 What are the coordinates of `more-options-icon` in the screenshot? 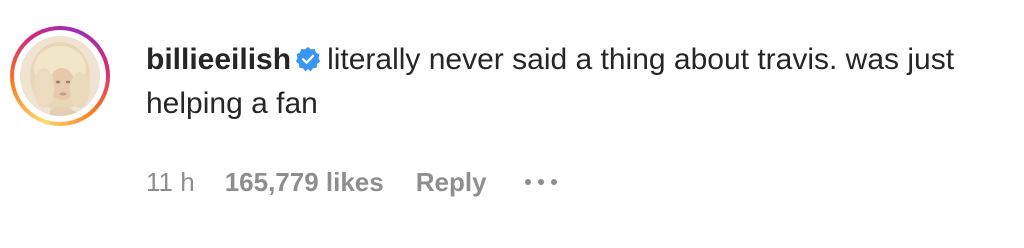 It's located at (541, 182).